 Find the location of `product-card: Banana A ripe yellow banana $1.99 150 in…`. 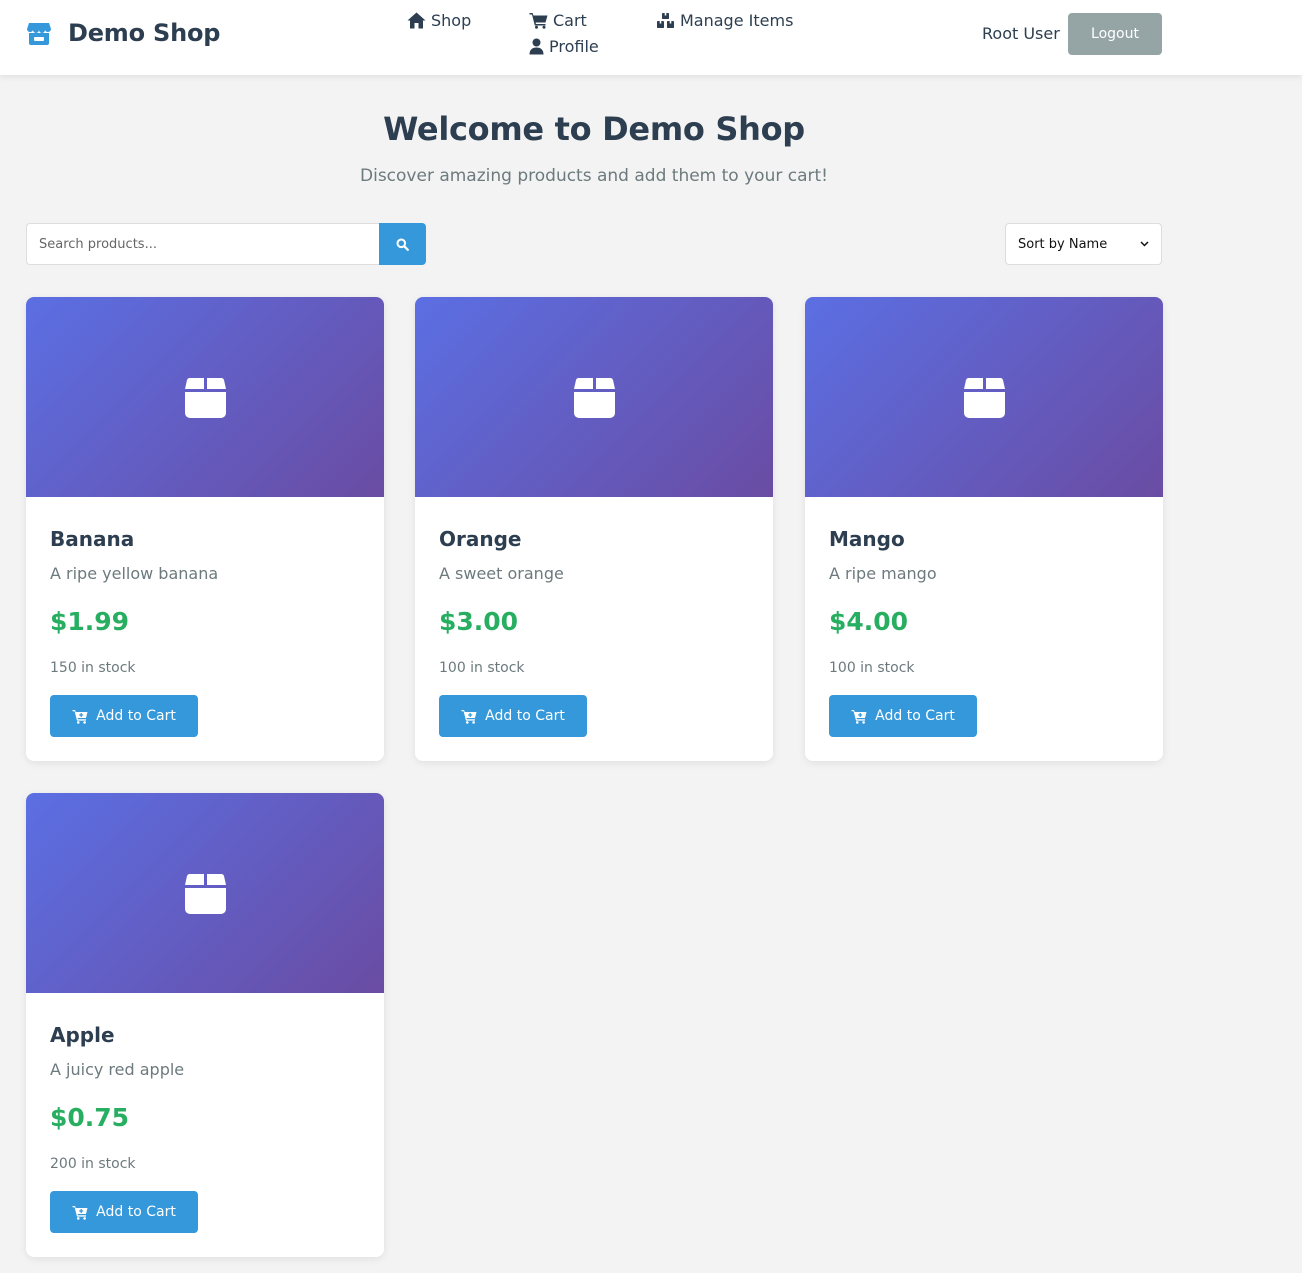

product-card: Banana A ripe yellow banana $1.99 150 in… is located at coordinates (205, 529).